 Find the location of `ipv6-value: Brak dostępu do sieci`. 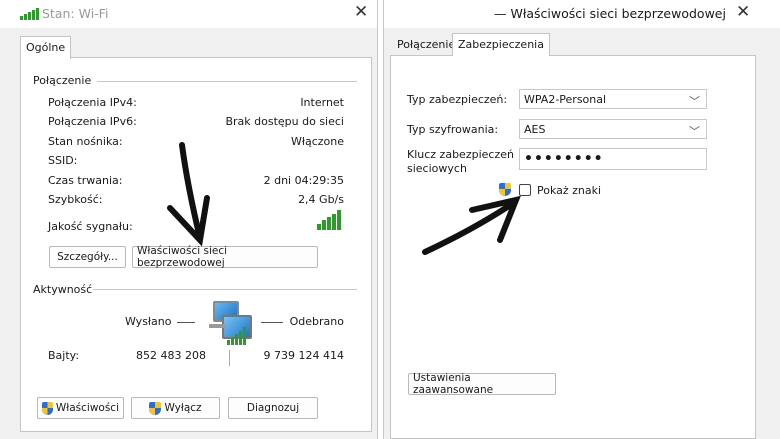

ipv6-value: Brak dostępu do sieci is located at coordinates (284, 121).